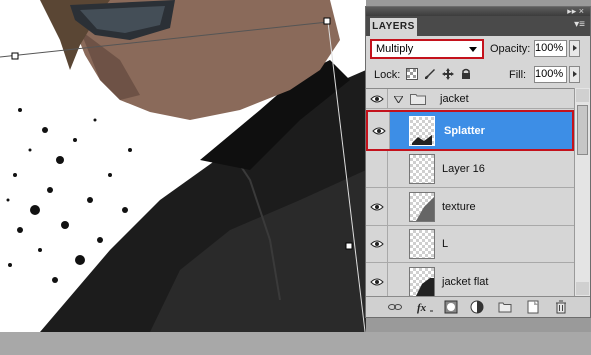  Describe the element at coordinates (579, 24) in the screenshot. I see `panel-menu-icon: ▾≡` at that location.